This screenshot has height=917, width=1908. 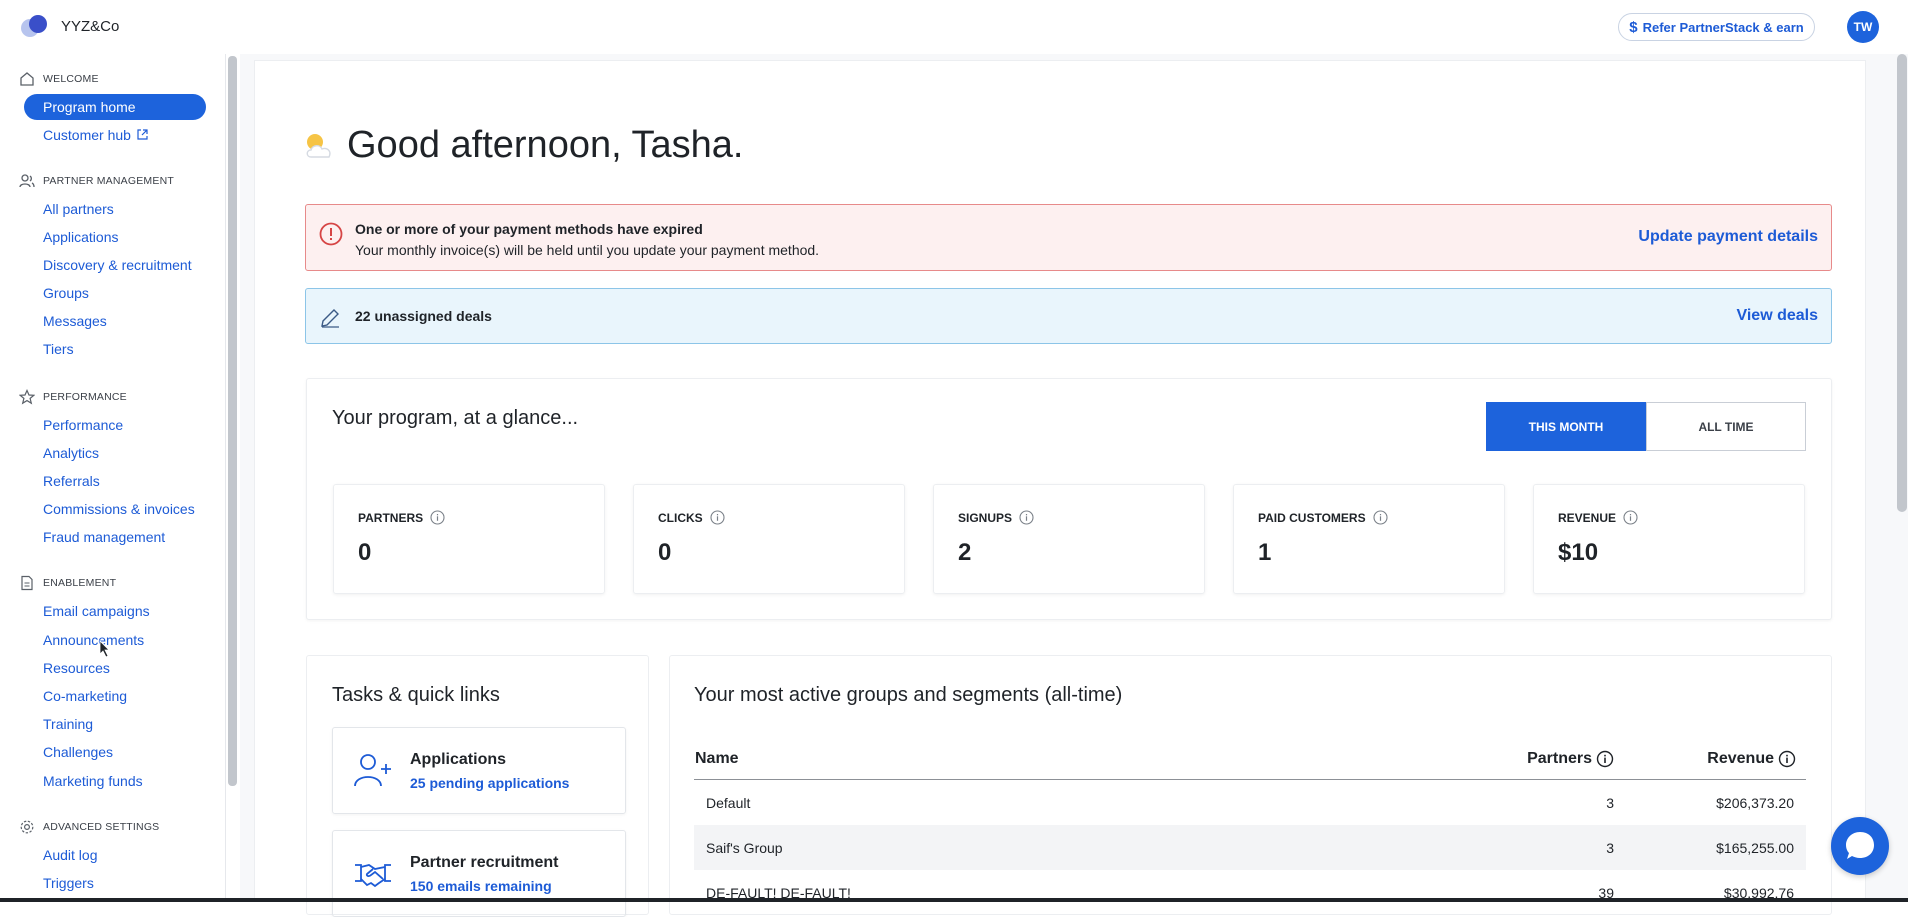 What do you see at coordinates (1250, 847) in the screenshot?
I see `table-row: Saif's Group 3 $165,255.00` at bounding box center [1250, 847].